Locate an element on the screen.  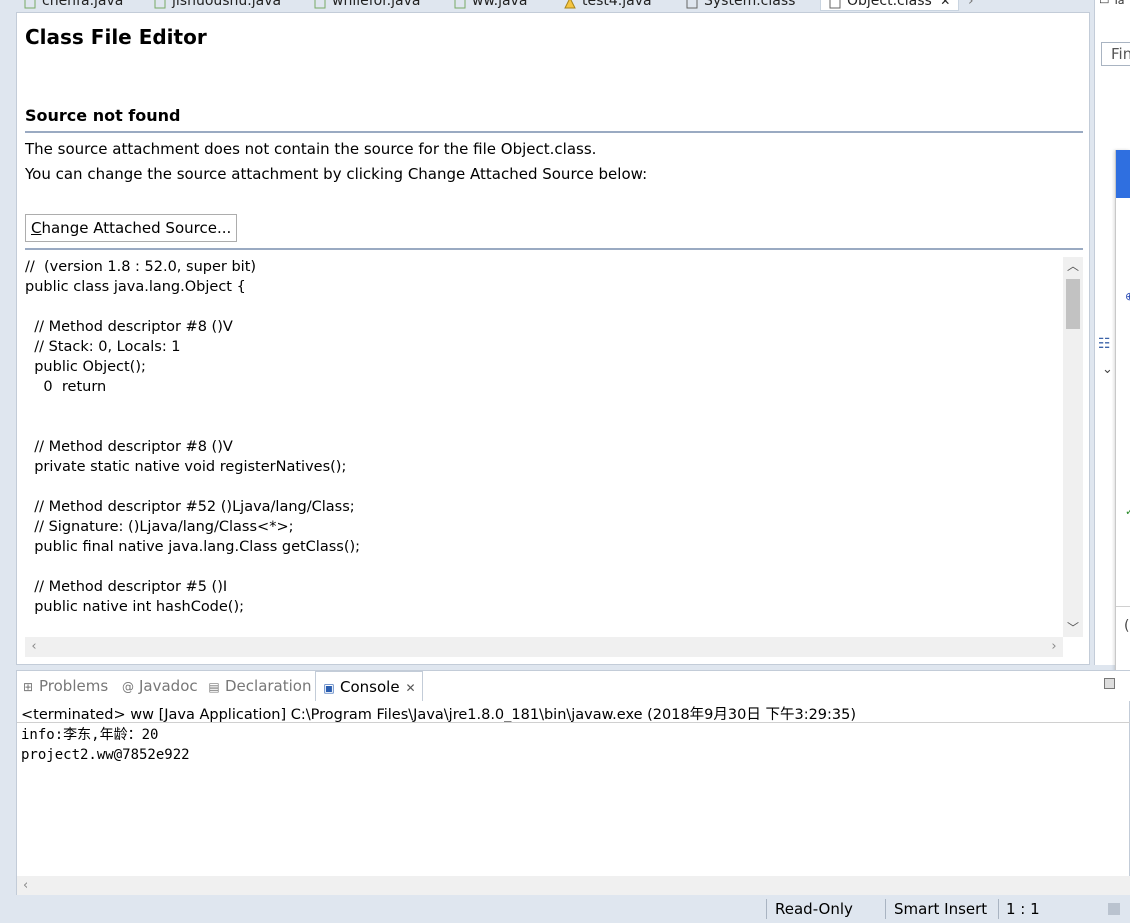
status-icon: ✓ is located at coordinates (1127, 511).